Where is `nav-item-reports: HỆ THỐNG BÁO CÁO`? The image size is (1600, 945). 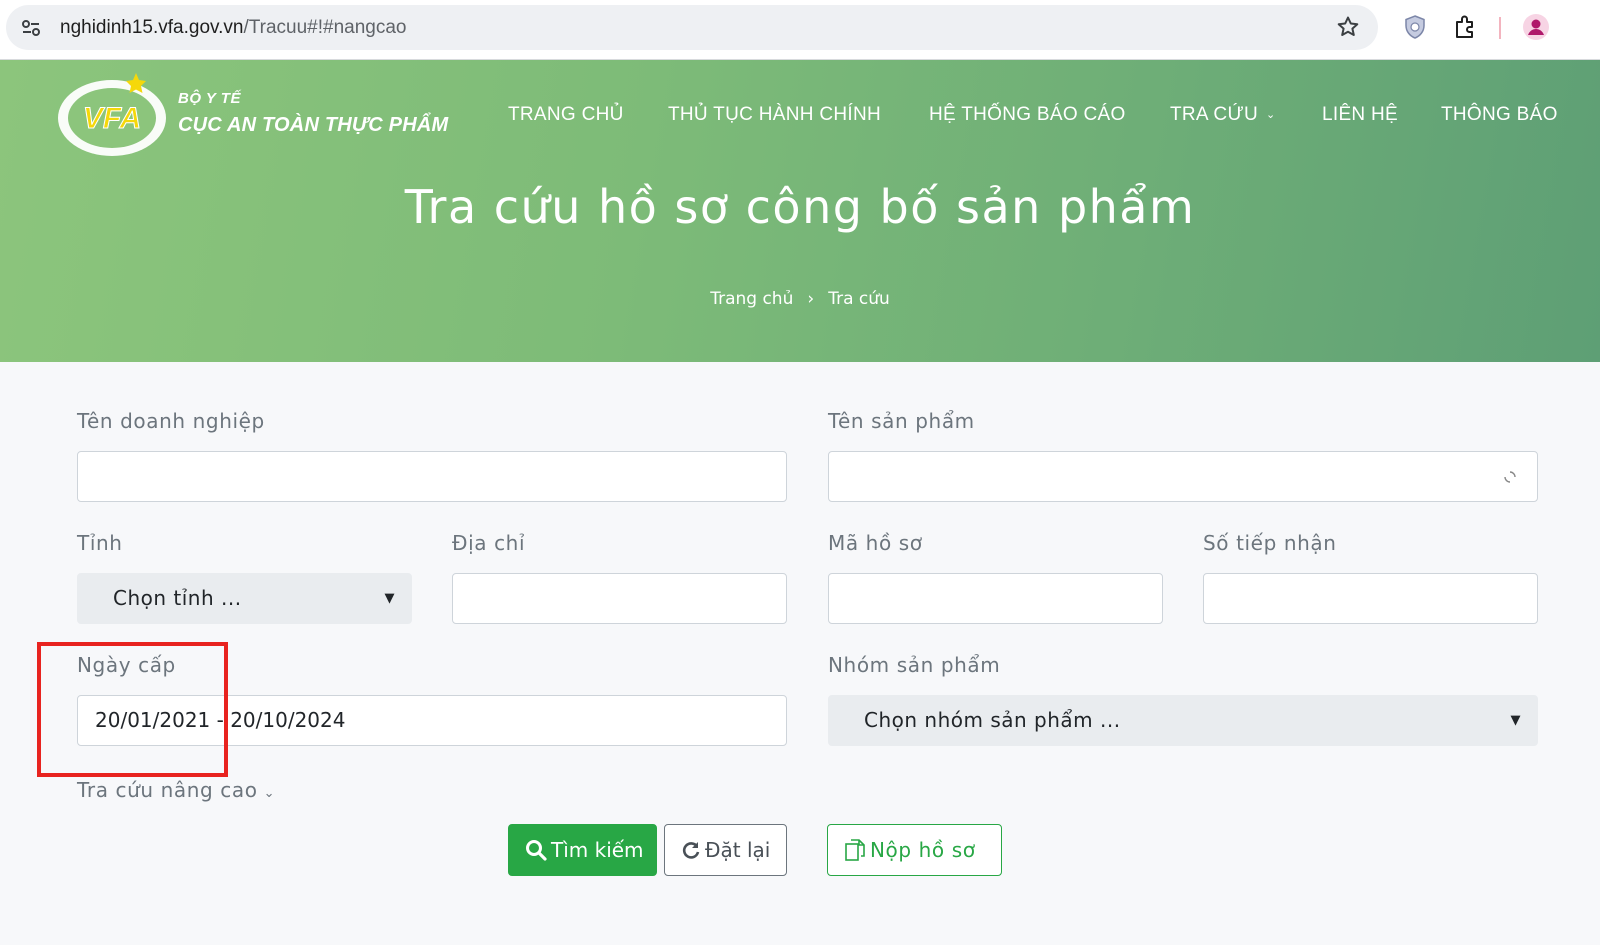 nav-item-reports: HỆ THỐNG BÁO CÁO is located at coordinates (1027, 115).